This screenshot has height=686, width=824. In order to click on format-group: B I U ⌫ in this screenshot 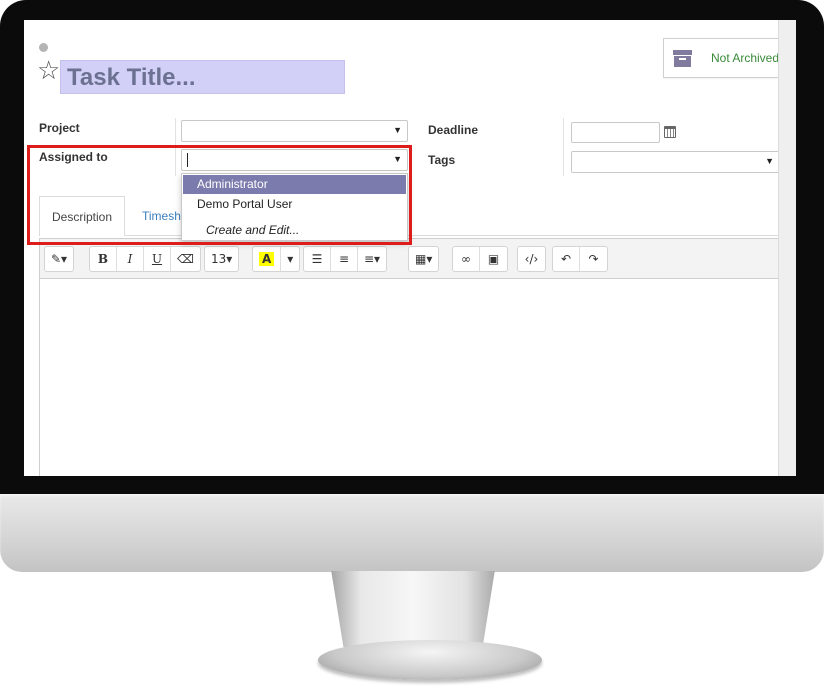, I will do `click(145, 259)`.